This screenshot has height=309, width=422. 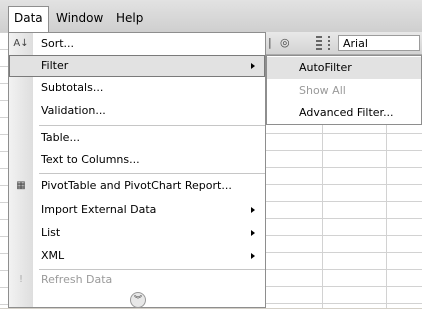 I want to click on toolbar-grip-icon, so click(x=319, y=43).